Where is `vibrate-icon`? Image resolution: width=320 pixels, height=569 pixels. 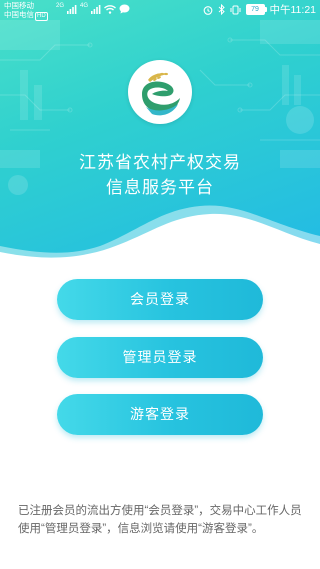 vibrate-icon is located at coordinates (235, 9).